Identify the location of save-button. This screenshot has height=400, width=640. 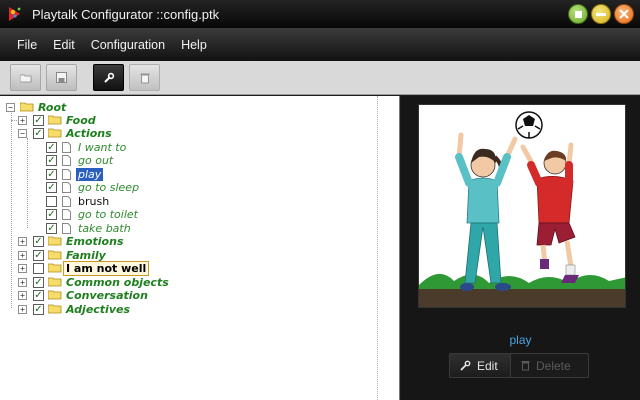
(61, 77).